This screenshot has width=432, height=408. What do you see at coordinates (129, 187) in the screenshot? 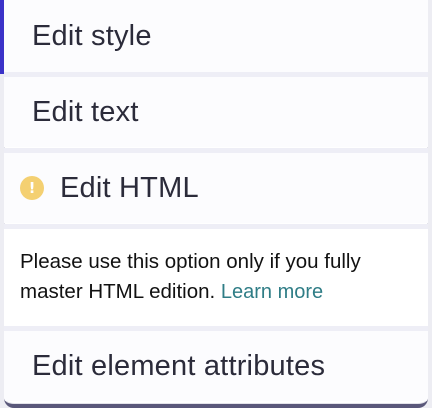
I see `menu-item-label: Edit HTML` at bounding box center [129, 187].